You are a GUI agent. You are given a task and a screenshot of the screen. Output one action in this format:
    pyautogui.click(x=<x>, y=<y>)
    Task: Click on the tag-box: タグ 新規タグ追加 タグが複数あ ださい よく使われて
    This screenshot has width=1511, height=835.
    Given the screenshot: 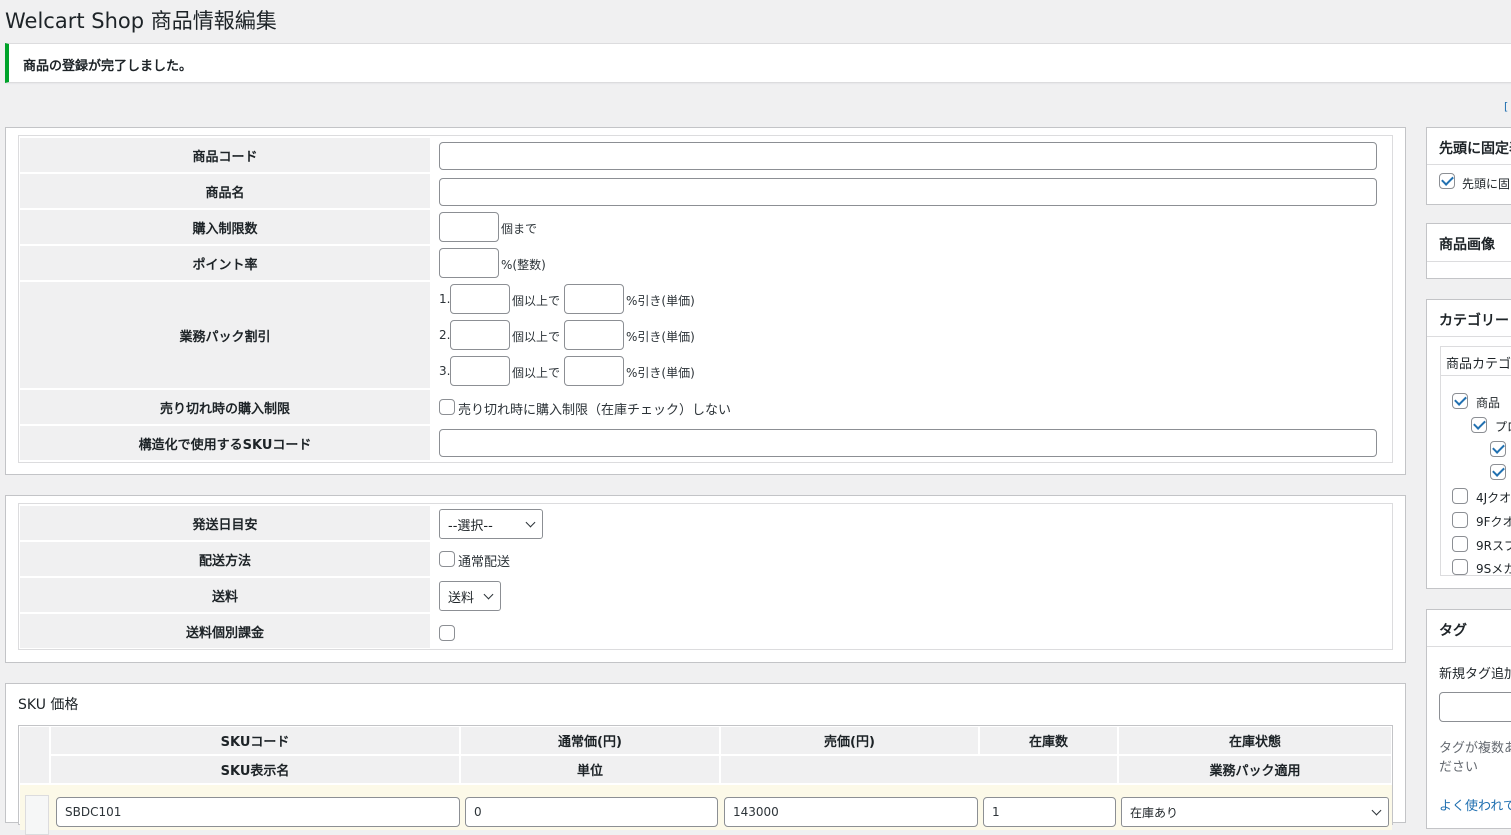 What is the action you would take?
    pyautogui.click(x=1468, y=719)
    